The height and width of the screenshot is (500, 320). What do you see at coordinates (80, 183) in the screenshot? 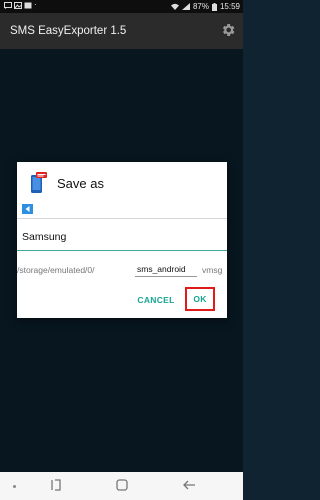
I see `dialog-title: Save as` at bounding box center [80, 183].